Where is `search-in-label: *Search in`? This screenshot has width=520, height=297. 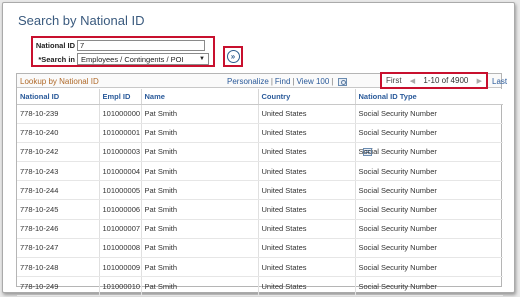 search-in-label: *Search in is located at coordinates (56, 59).